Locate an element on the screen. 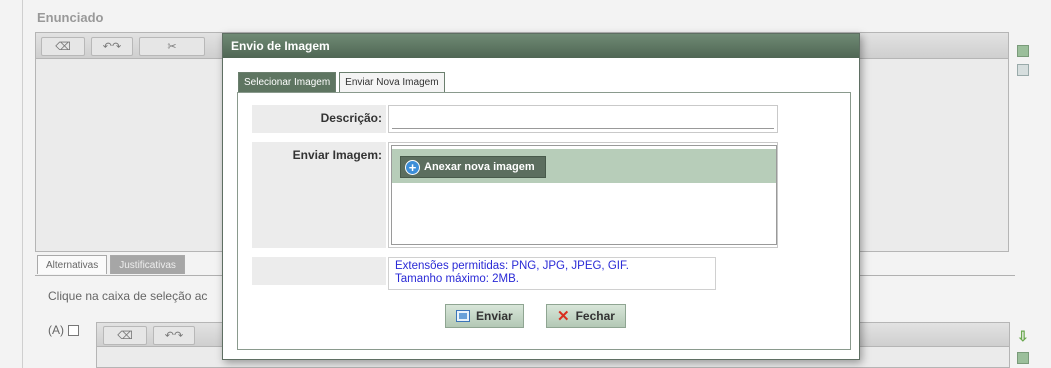 This screenshot has height=368, width=1051. attach-button-label: Anexar nova imagem is located at coordinates (479, 167).